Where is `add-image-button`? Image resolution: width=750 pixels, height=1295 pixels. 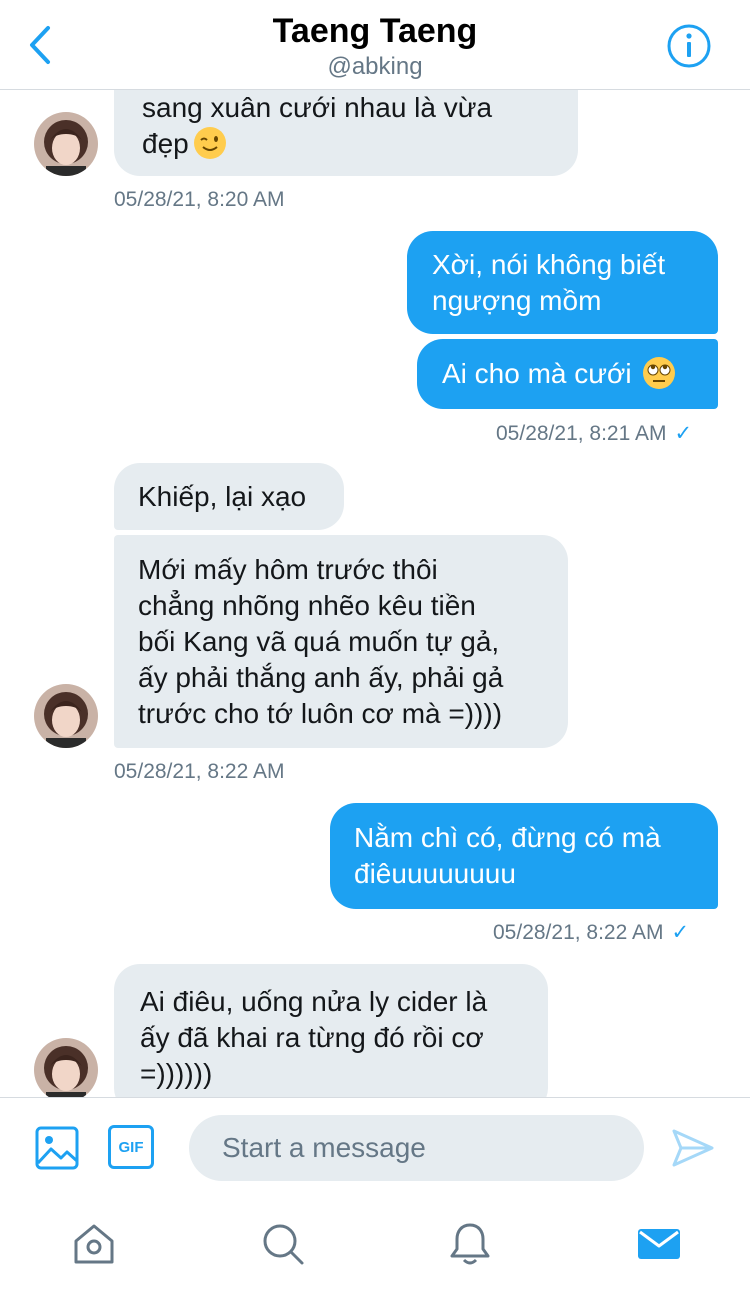 add-image-button is located at coordinates (57, 1148).